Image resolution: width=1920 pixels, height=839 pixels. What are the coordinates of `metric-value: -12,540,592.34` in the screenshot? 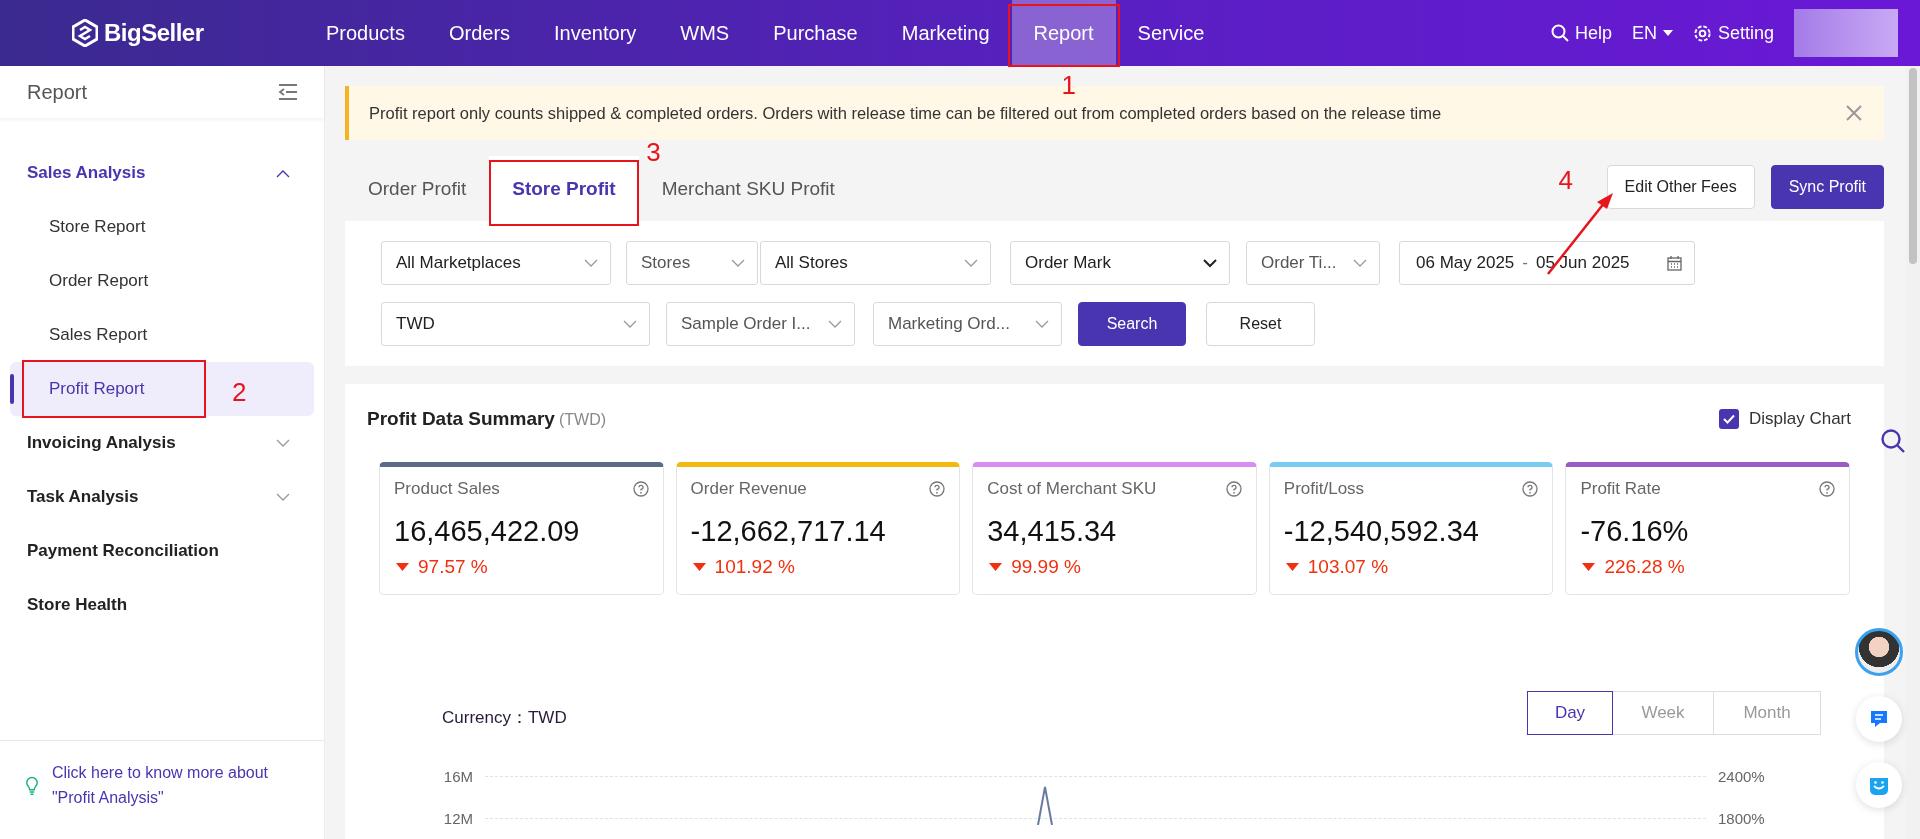 It's located at (1381, 531).